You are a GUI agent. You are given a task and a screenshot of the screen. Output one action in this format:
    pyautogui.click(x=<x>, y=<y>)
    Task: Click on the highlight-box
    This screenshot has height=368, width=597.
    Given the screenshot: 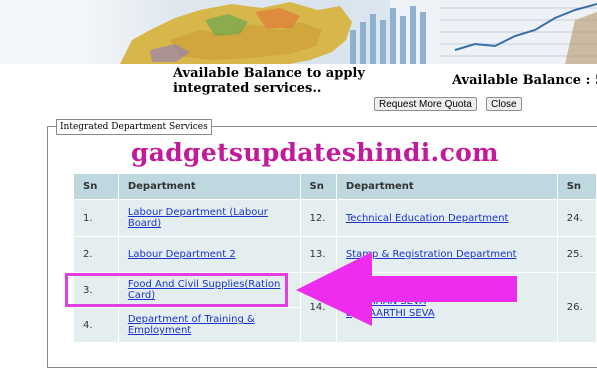 What is the action you would take?
    pyautogui.click(x=176, y=290)
    